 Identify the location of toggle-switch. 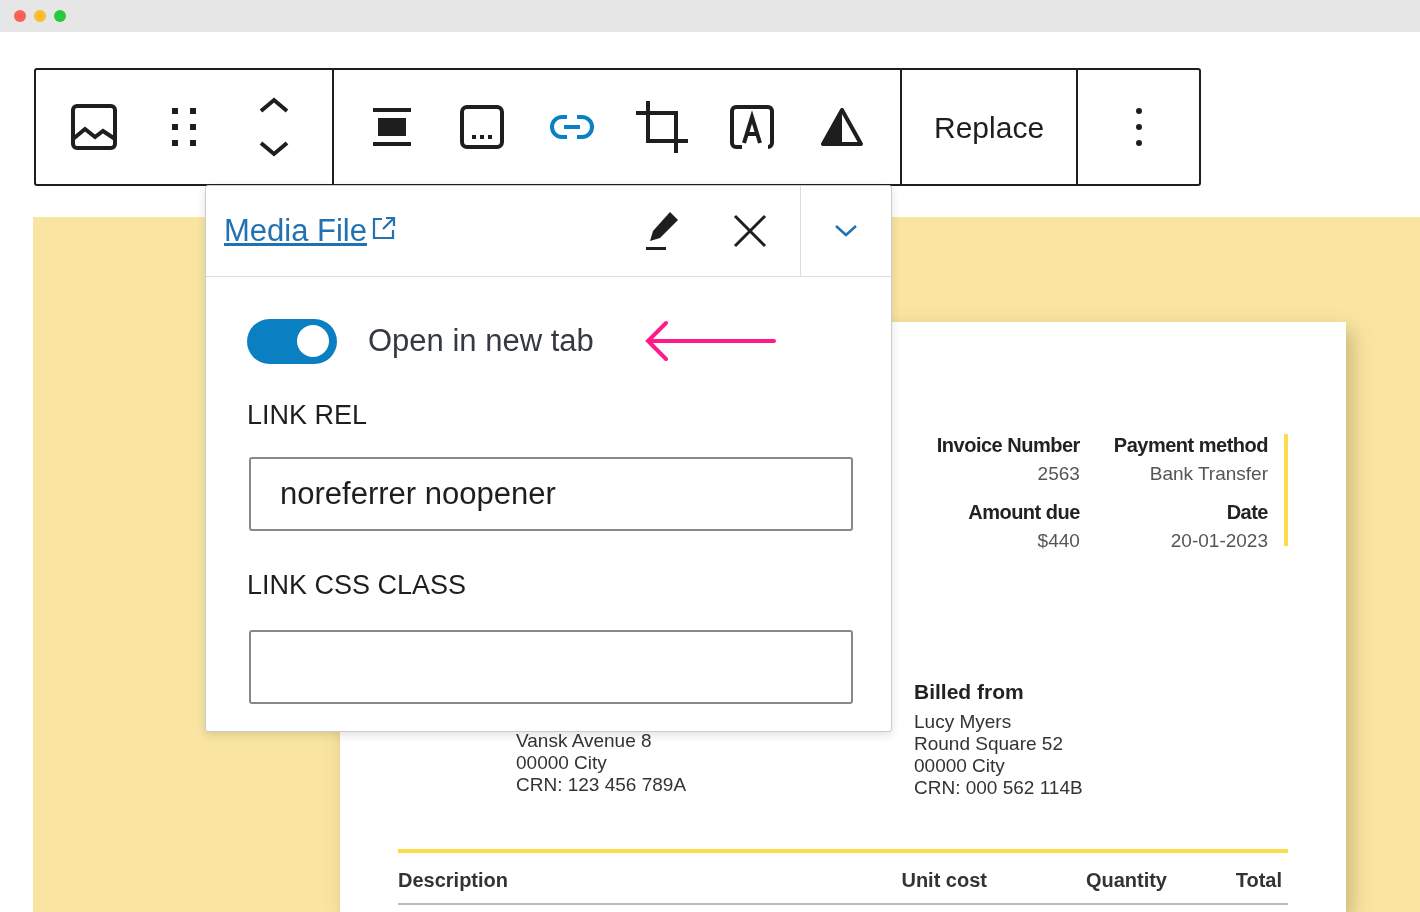
(292, 341).